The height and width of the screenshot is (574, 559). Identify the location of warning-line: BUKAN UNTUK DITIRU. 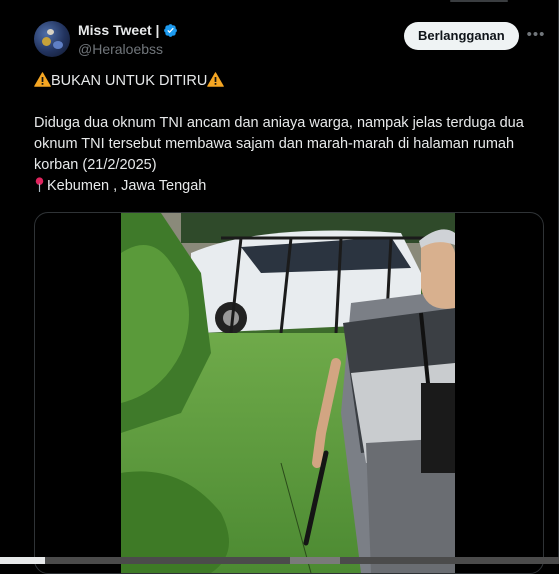
(290, 81).